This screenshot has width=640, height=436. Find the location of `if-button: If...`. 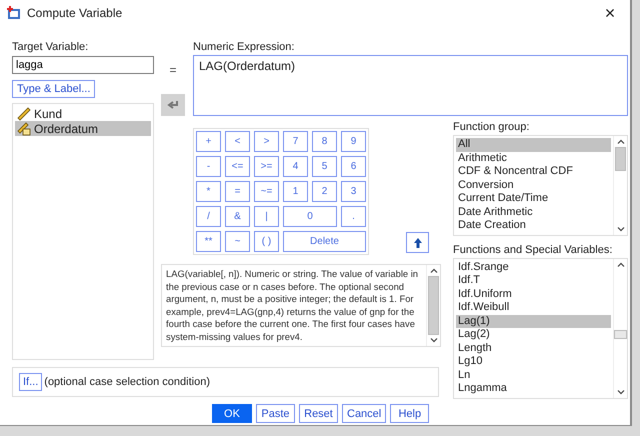

if-button: If... is located at coordinates (30, 382).